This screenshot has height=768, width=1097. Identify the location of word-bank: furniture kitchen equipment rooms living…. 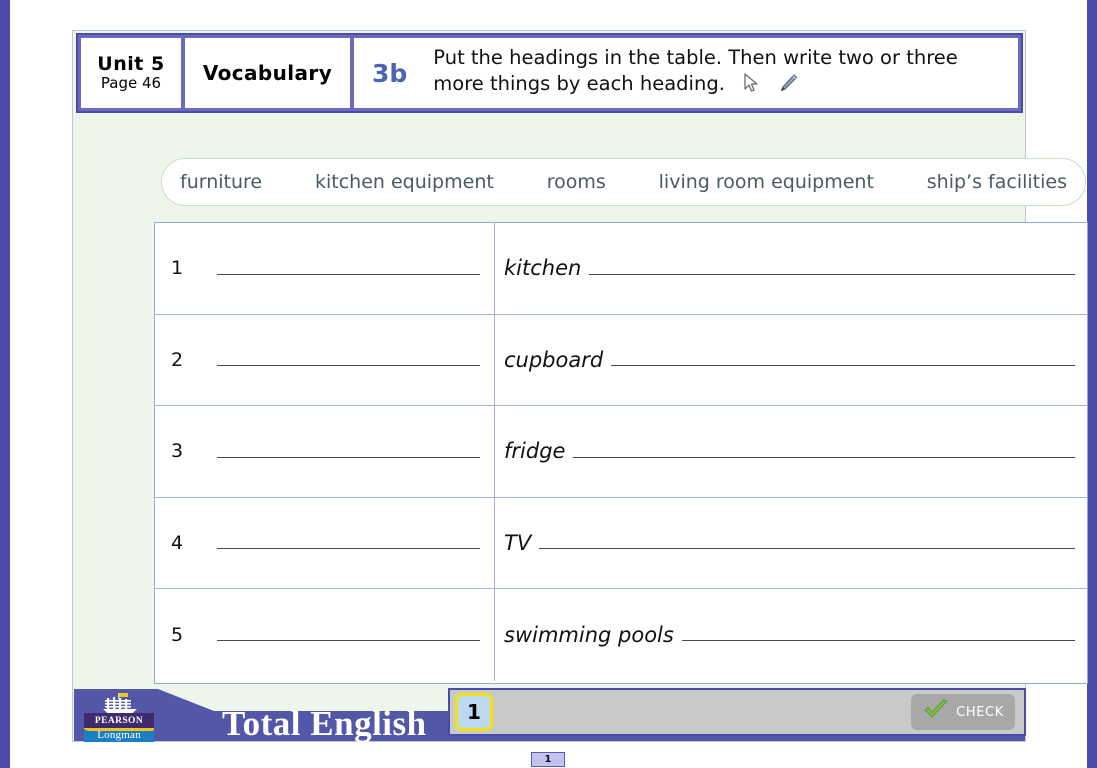
(623, 182).